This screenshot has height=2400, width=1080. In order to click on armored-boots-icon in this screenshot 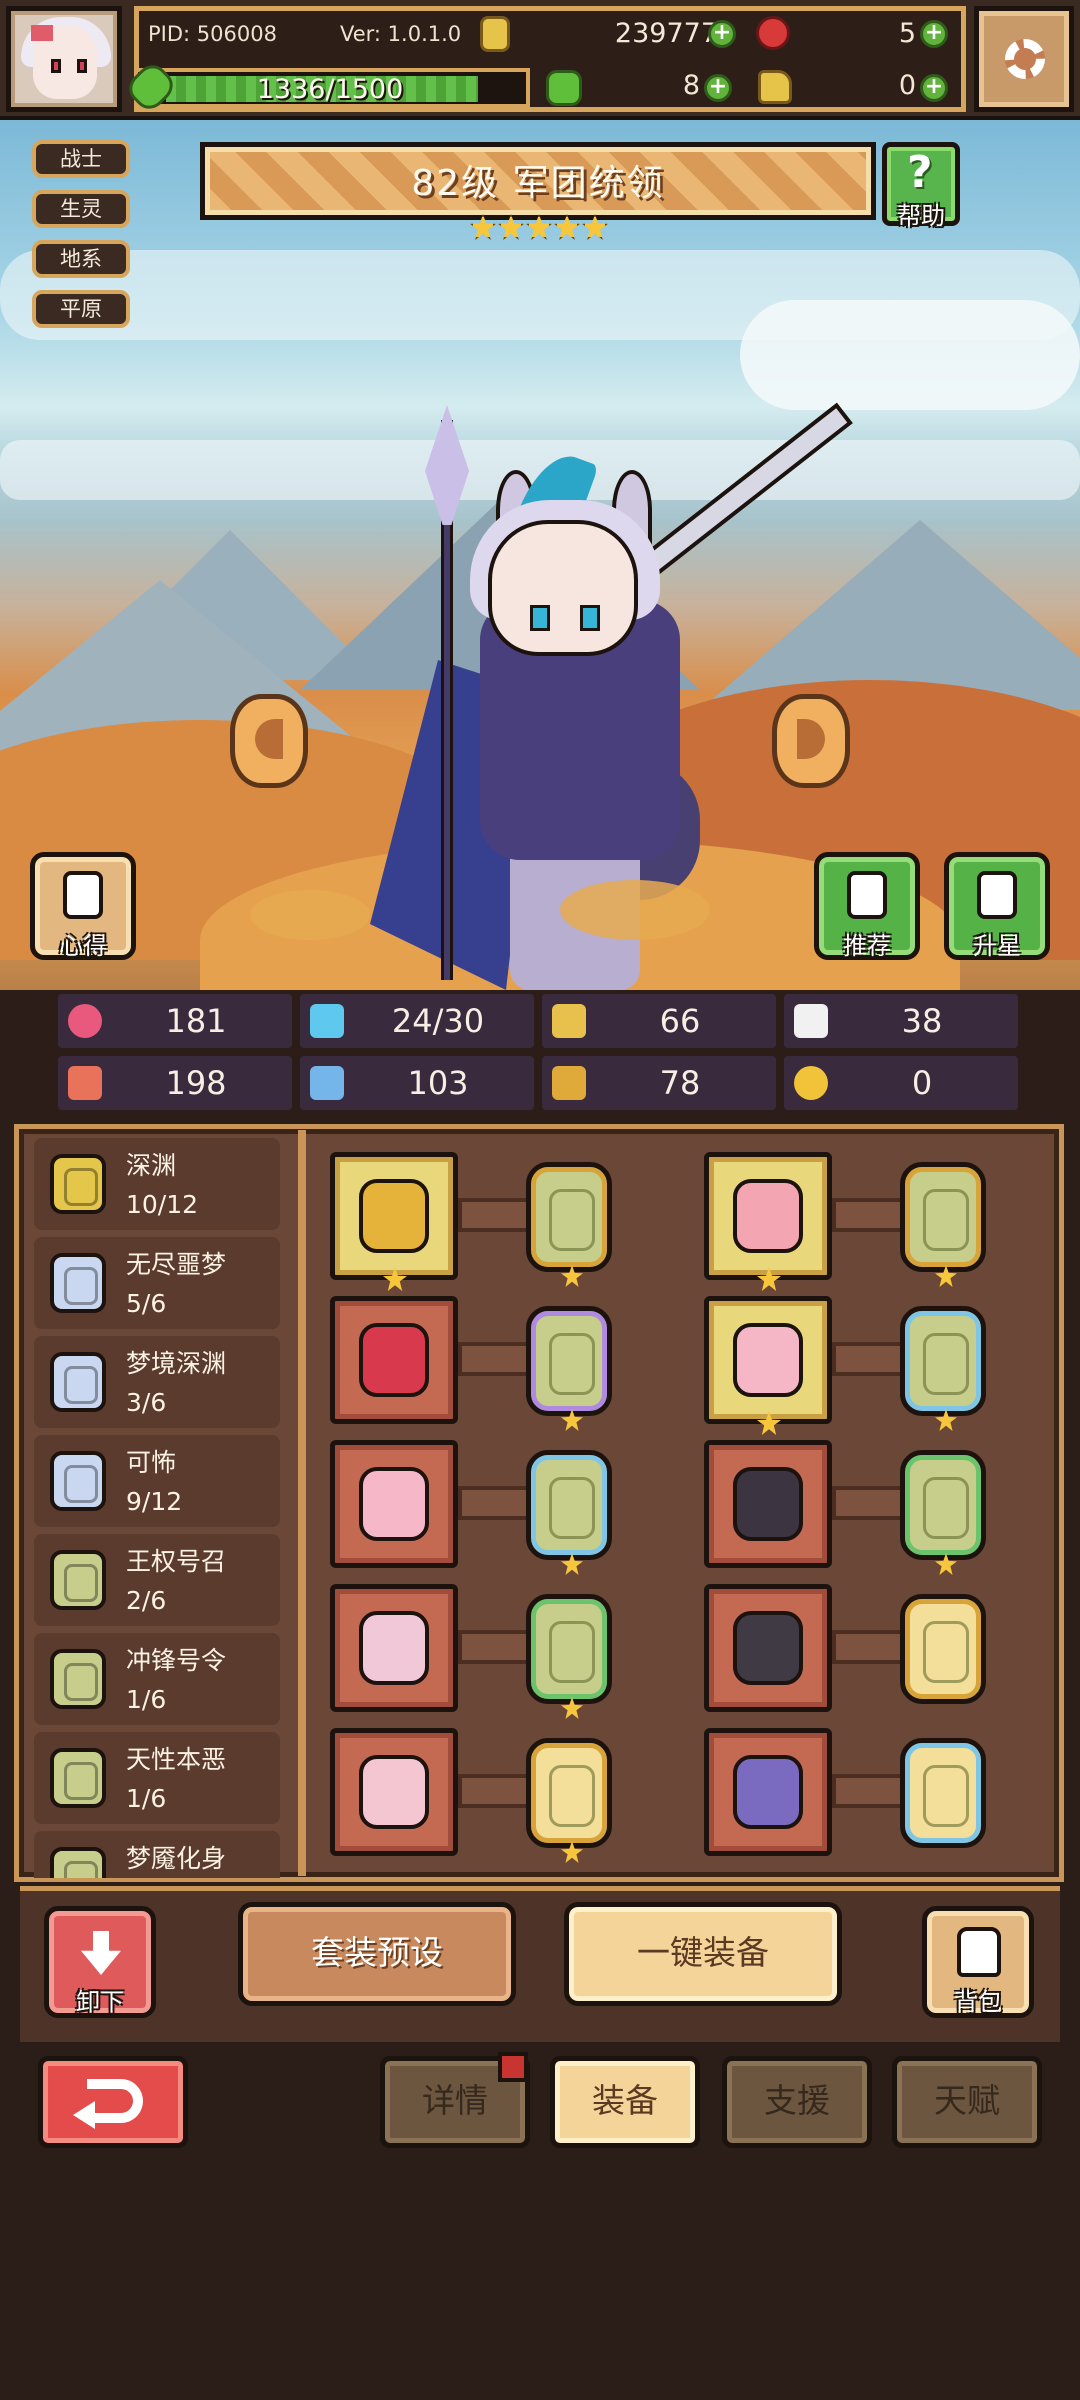, I will do `click(768, 1792)`.